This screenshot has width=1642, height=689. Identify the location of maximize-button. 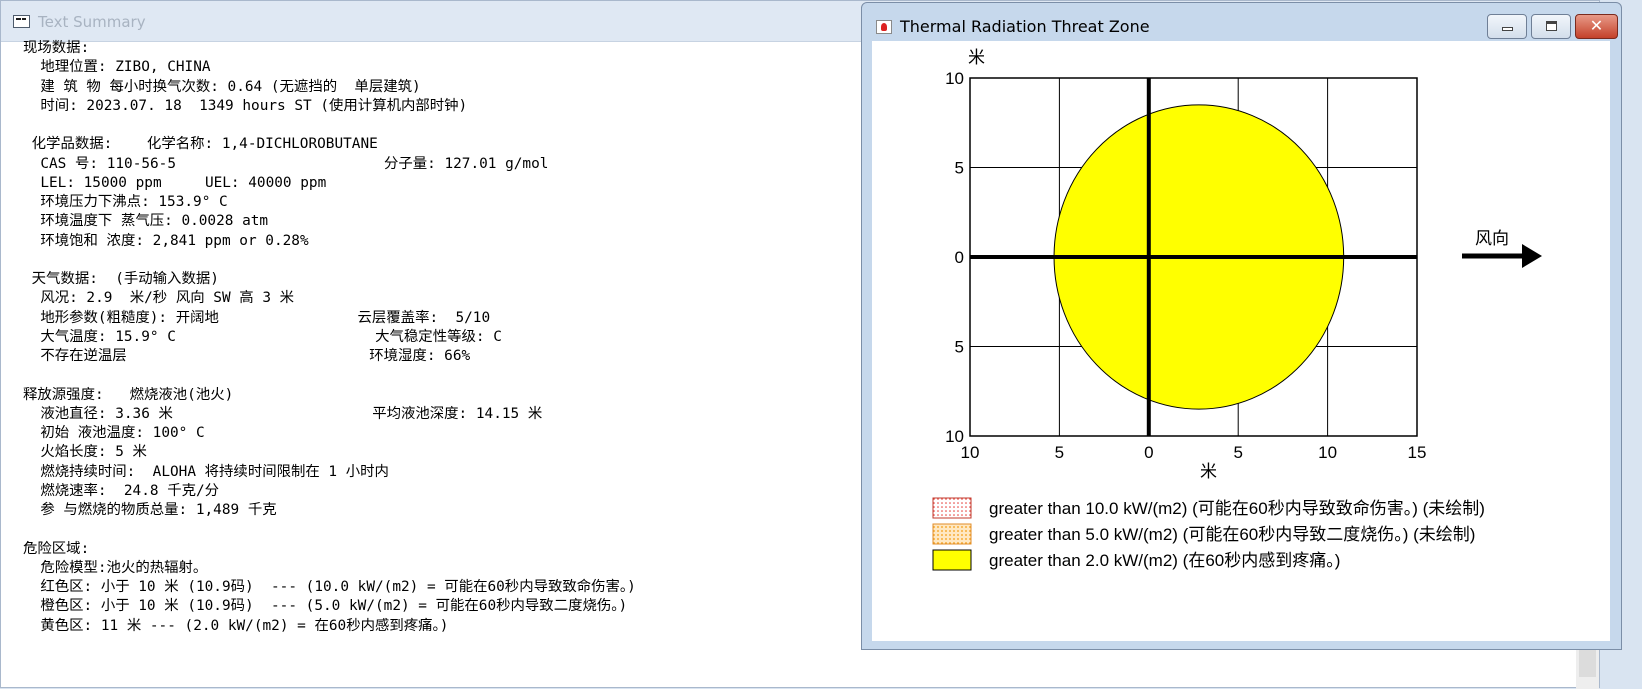
(1551, 26).